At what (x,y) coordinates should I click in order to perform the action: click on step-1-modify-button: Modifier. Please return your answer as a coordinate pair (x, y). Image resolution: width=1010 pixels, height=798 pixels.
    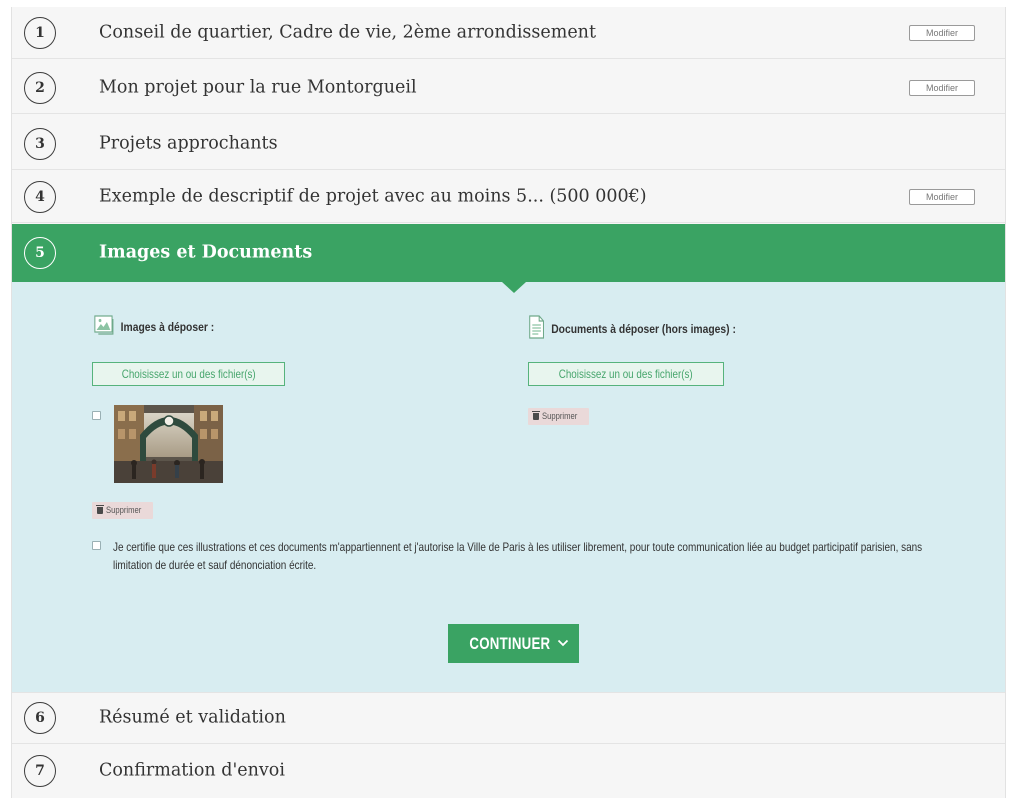
    Looking at the image, I should click on (942, 32).